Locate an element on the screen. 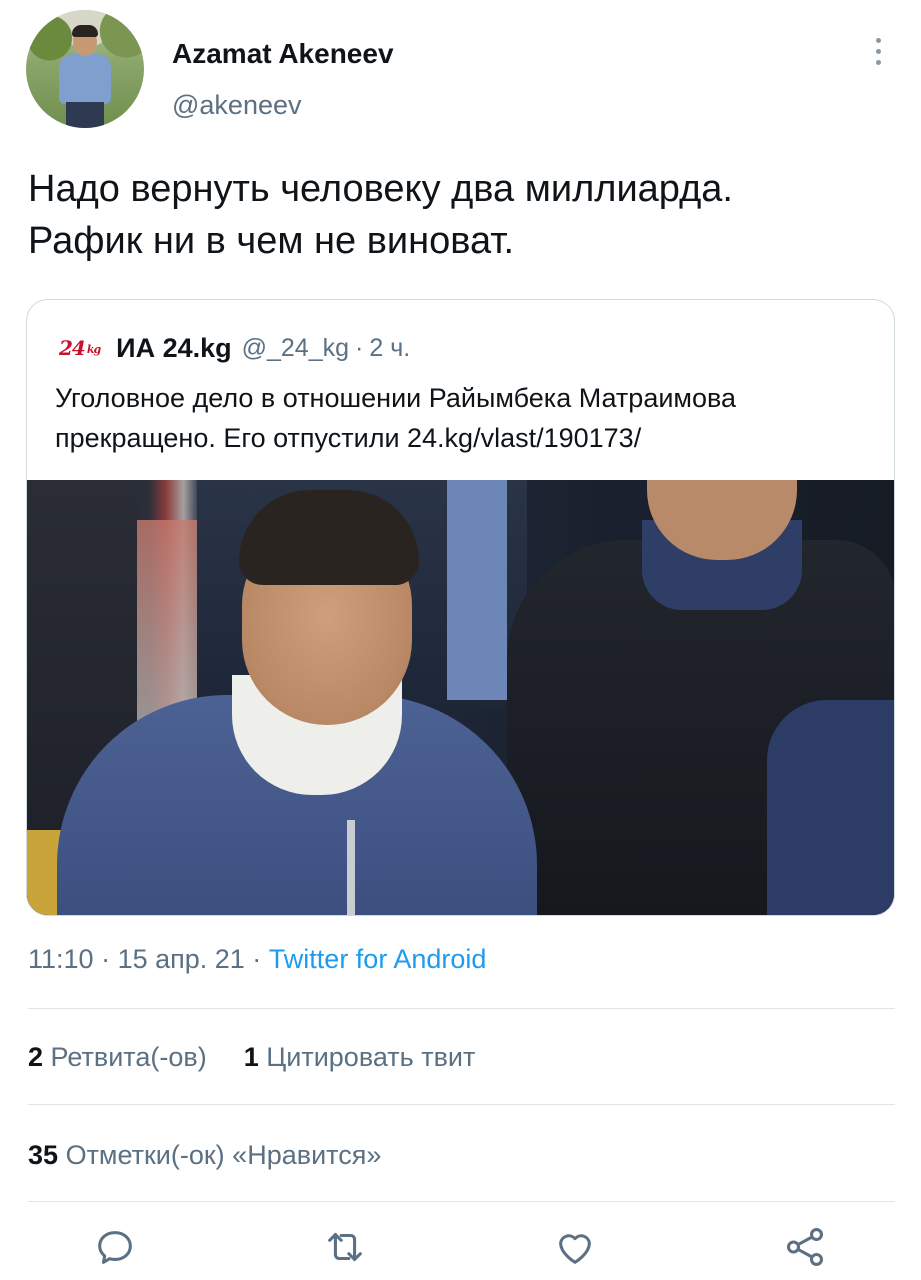 The width and height of the screenshot is (921, 1280). share-icon is located at coordinates (807, 1249).